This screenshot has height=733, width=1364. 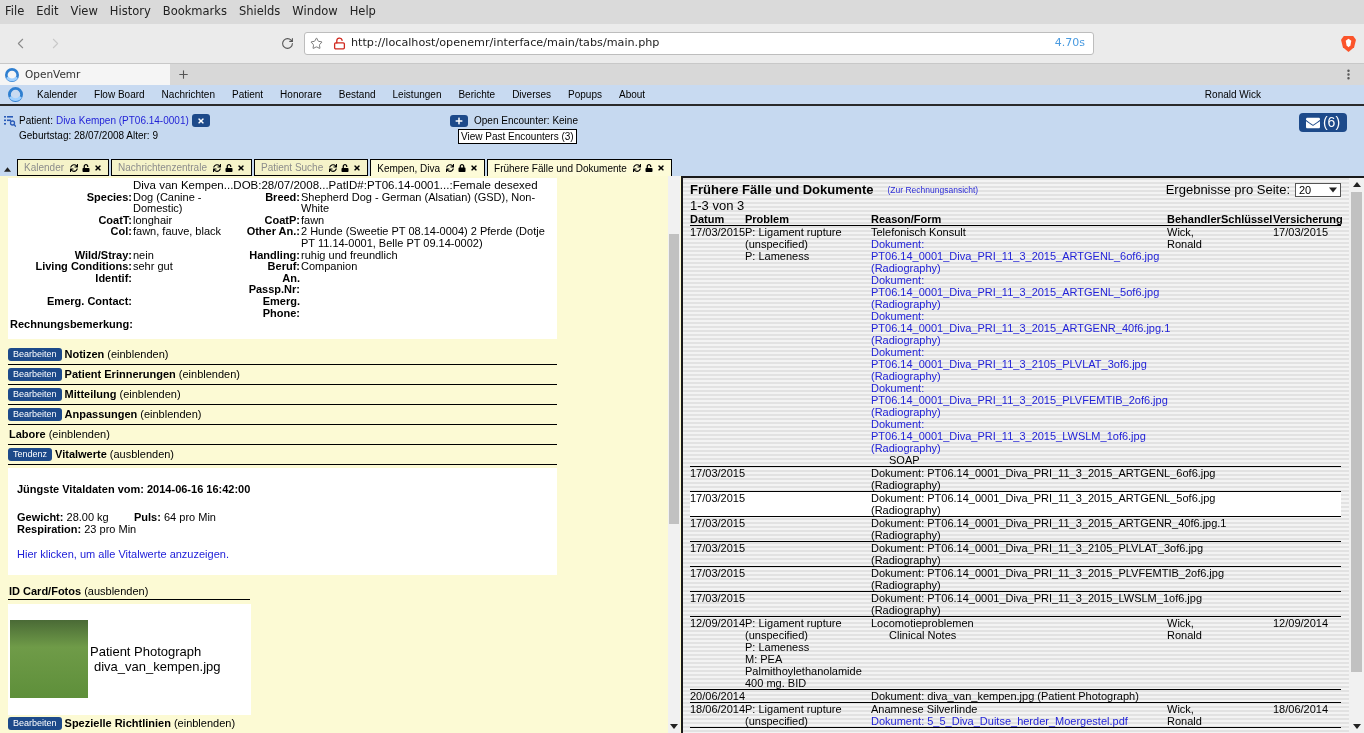 What do you see at coordinates (1015, 554) in the screenshot?
I see `table-row: 17/03/2015 Dokument: PT06.14_0001_Diva_PRI_11_3_2105_PLVLAT_3of6.jpg (Radiography)` at bounding box center [1015, 554].